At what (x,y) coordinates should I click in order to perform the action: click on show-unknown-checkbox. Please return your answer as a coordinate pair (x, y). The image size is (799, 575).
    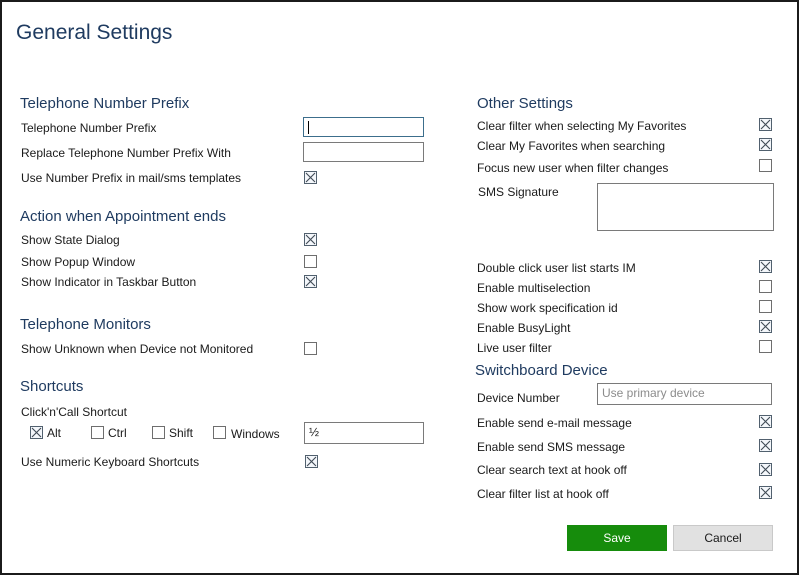
    Looking at the image, I should click on (310, 348).